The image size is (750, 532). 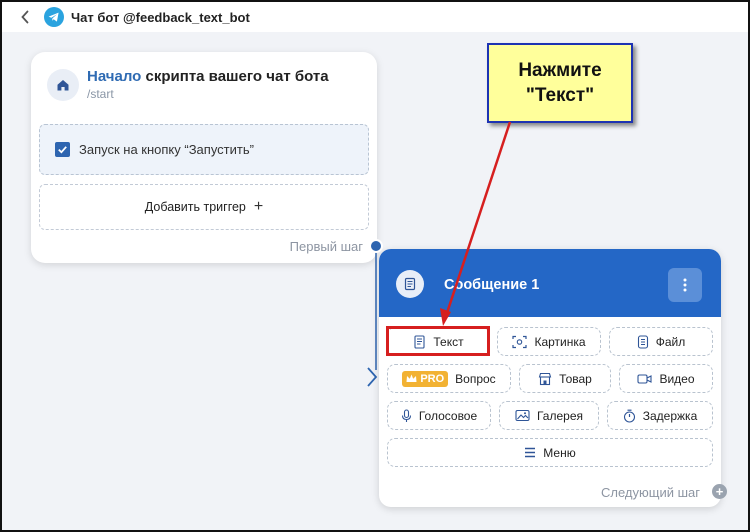 I want to click on start-title-accent: Начало, so click(x=114, y=76).